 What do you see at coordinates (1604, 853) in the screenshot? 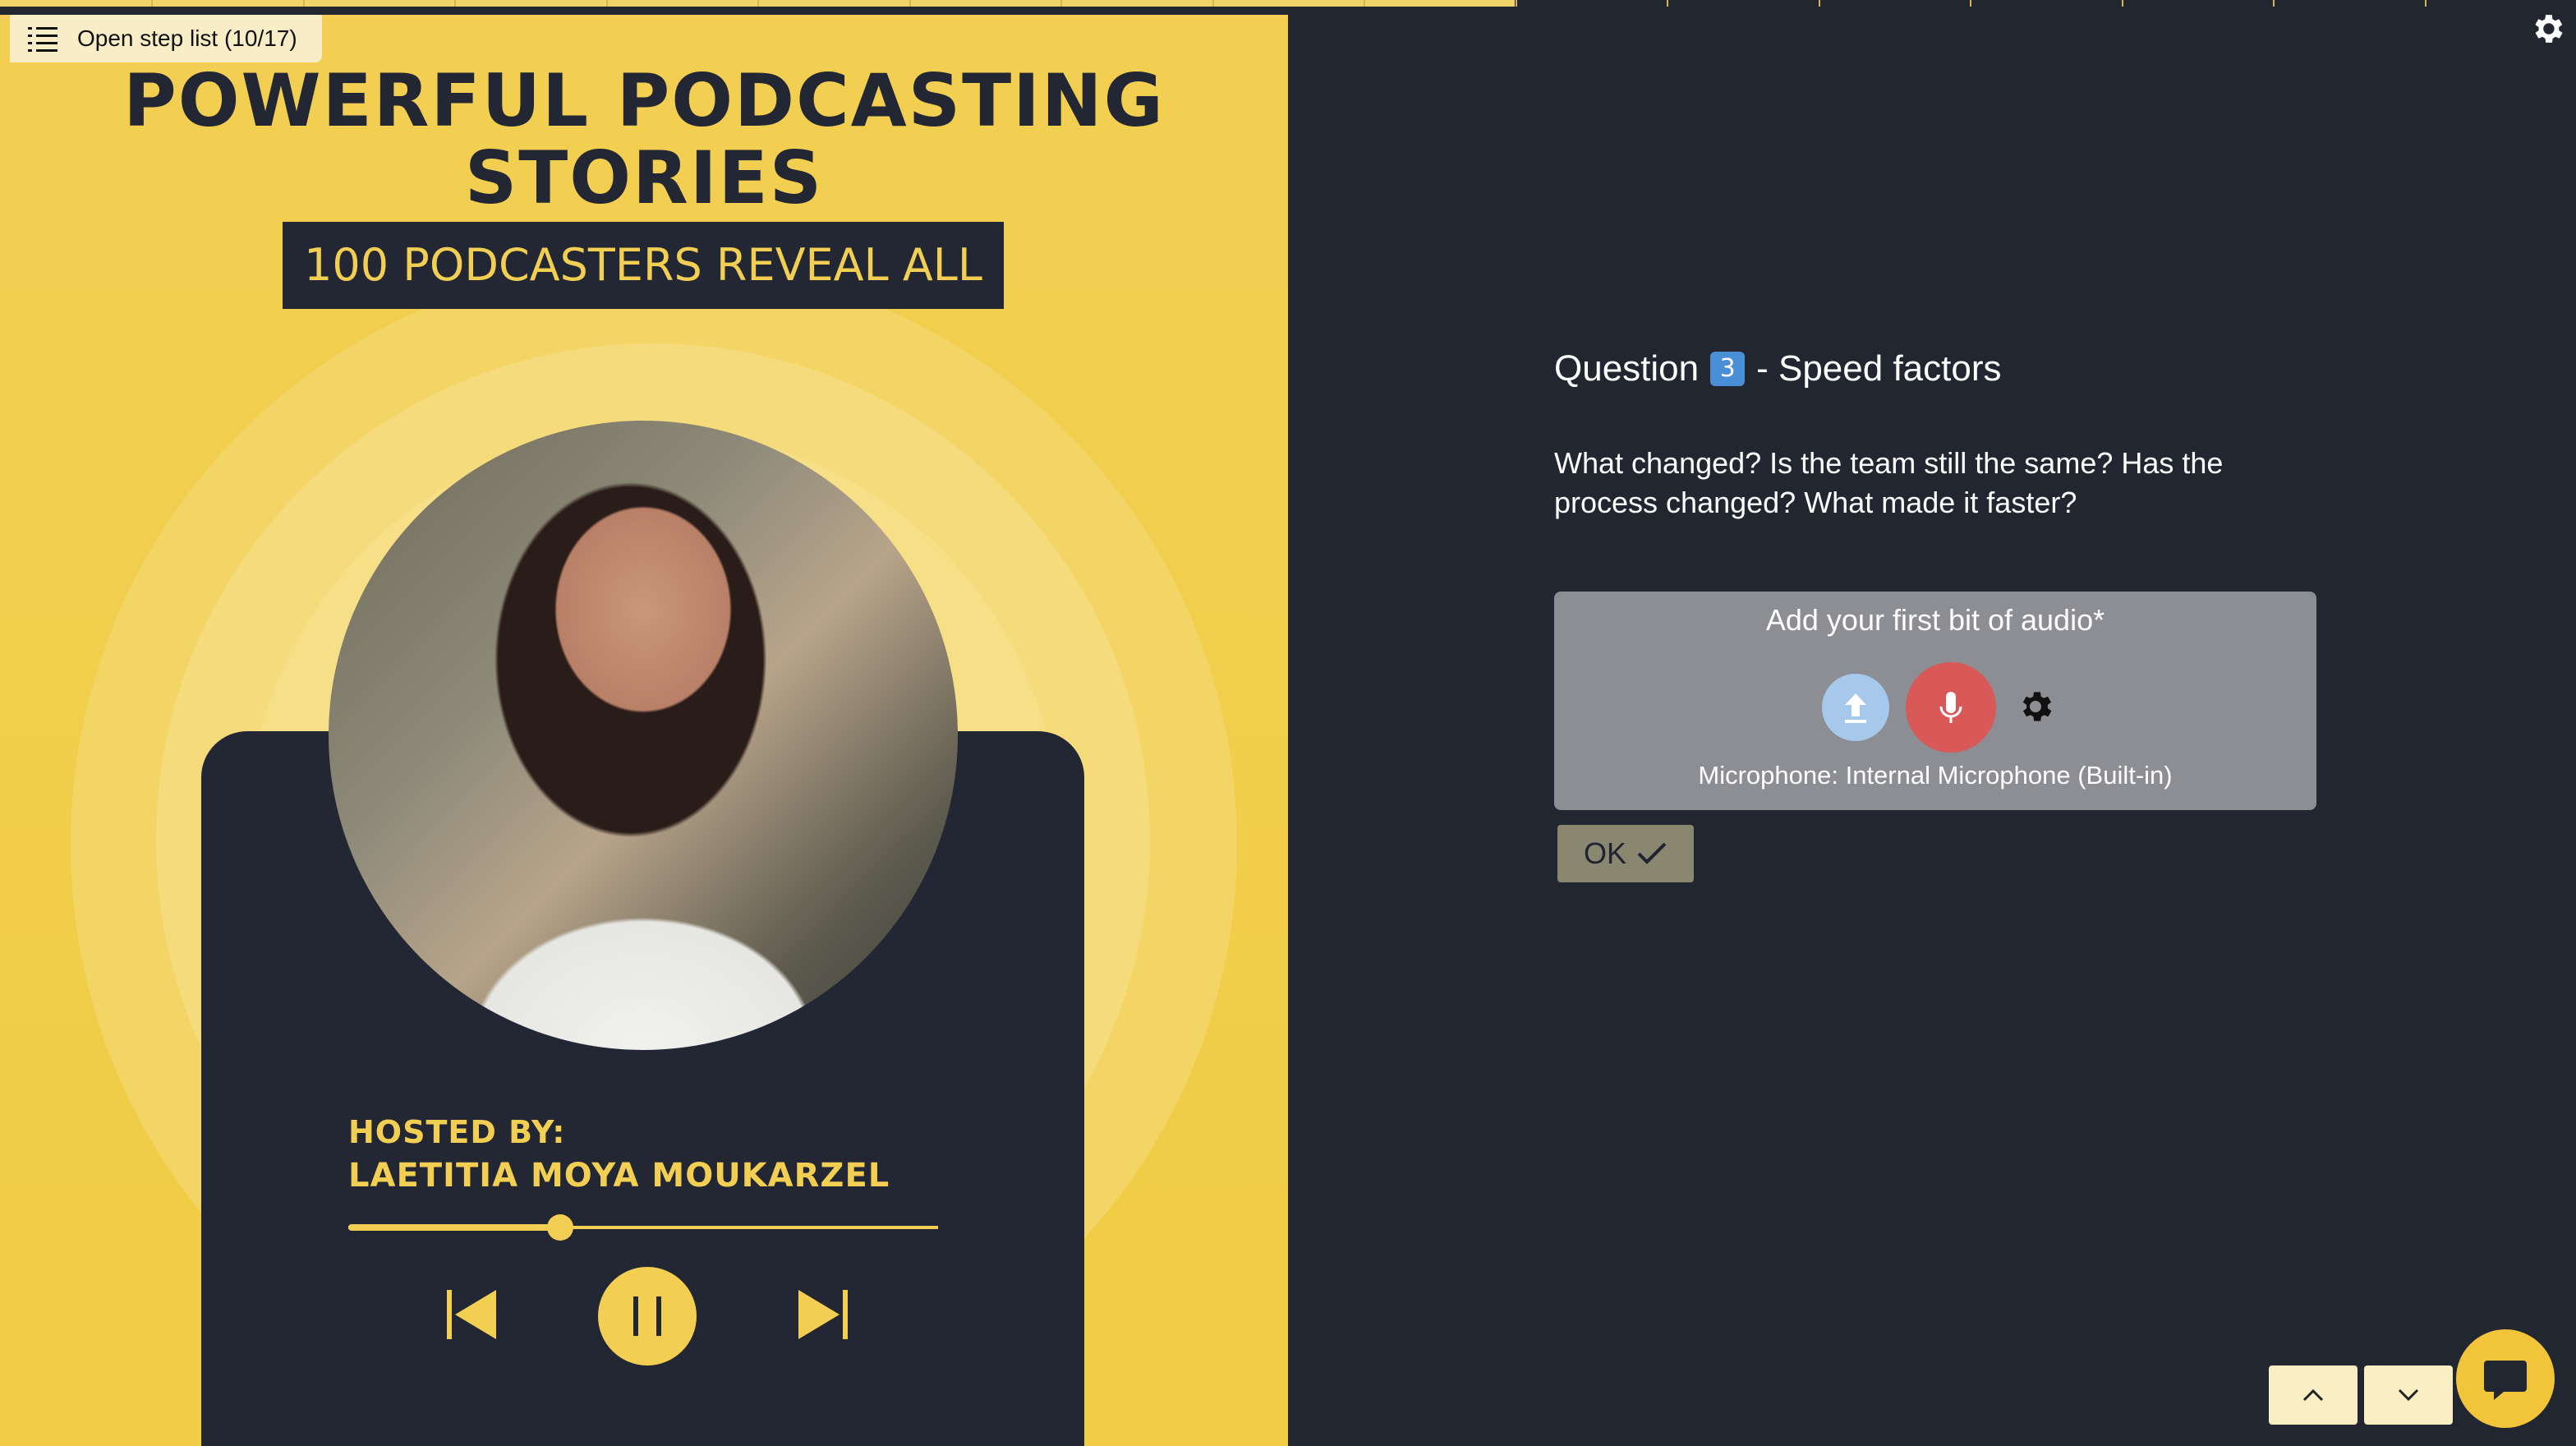
I see `ok-button-label: OK` at bounding box center [1604, 853].